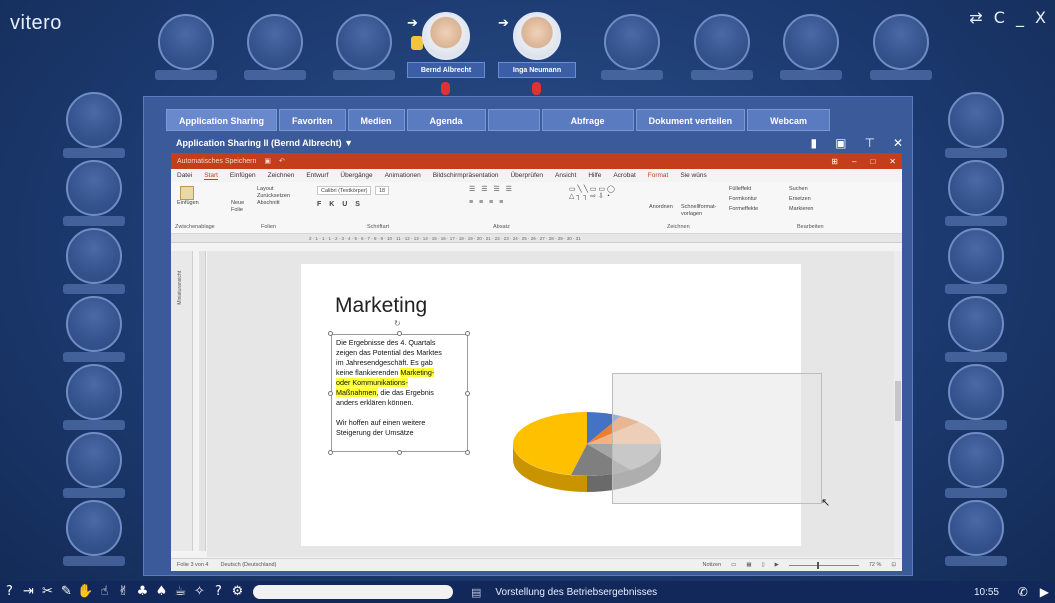 This screenshot has width=1055, height=603. What do you see at coordinates (66, 592) in the screenshot?
I see `document-icon: ✎` at bounding box center [66, 592].